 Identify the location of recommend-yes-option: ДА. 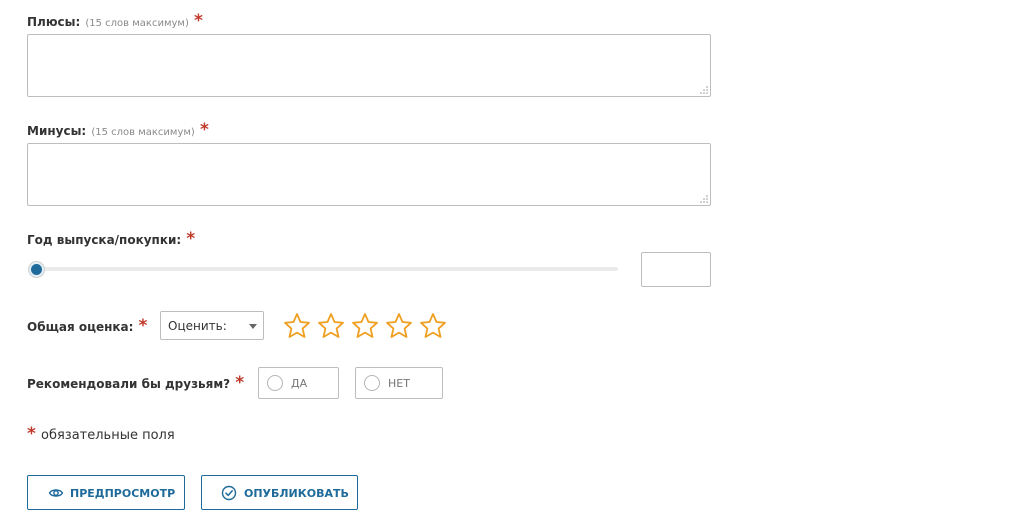
(298, 383).